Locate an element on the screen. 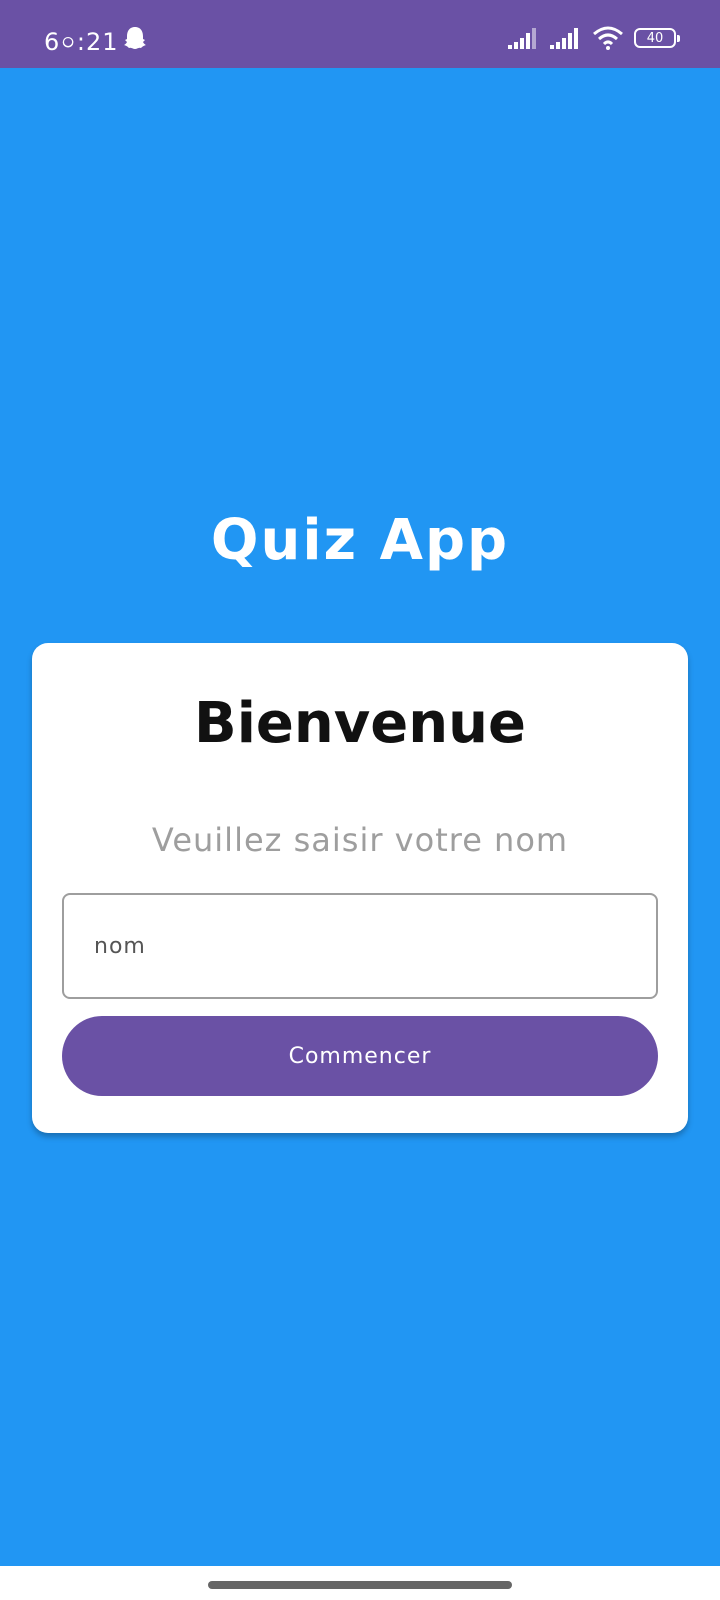  app-title: Quiz App is located at coordinates (360, 540).